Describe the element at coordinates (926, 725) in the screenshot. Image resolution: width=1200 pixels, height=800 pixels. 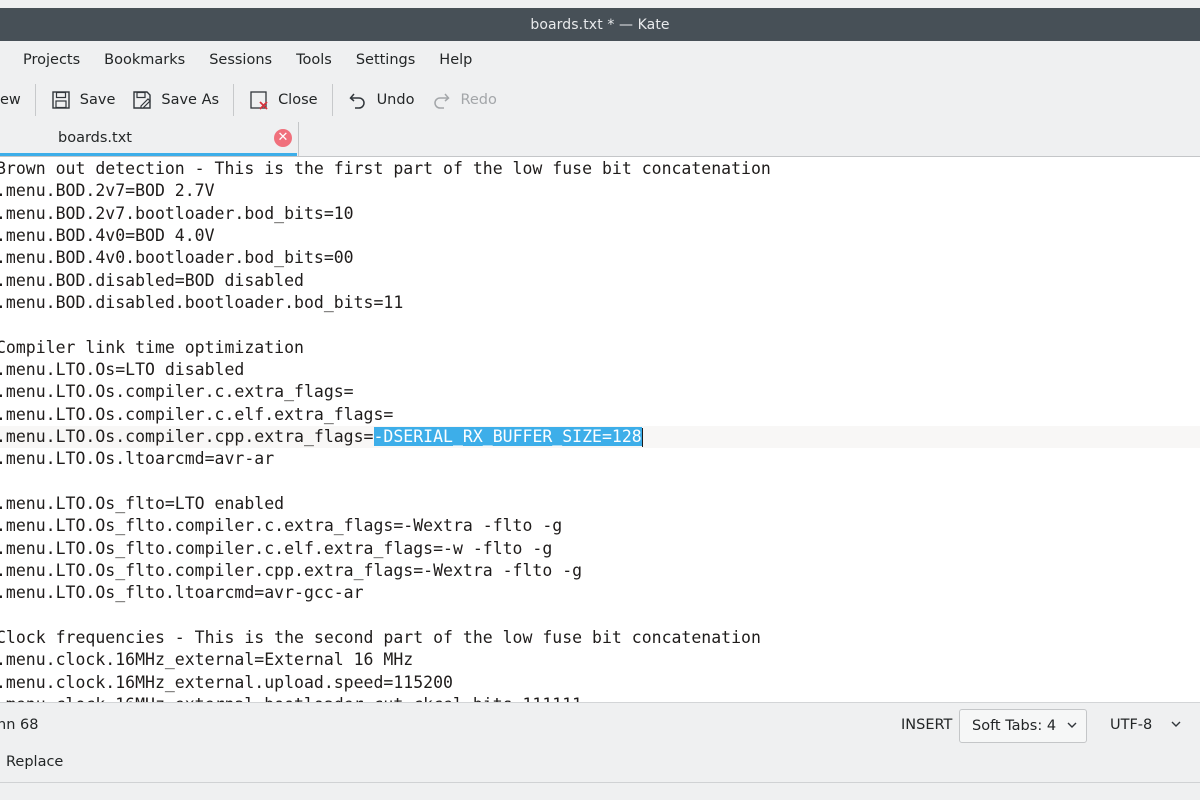
I see `input-mode-indicator: INSERT` at that location.